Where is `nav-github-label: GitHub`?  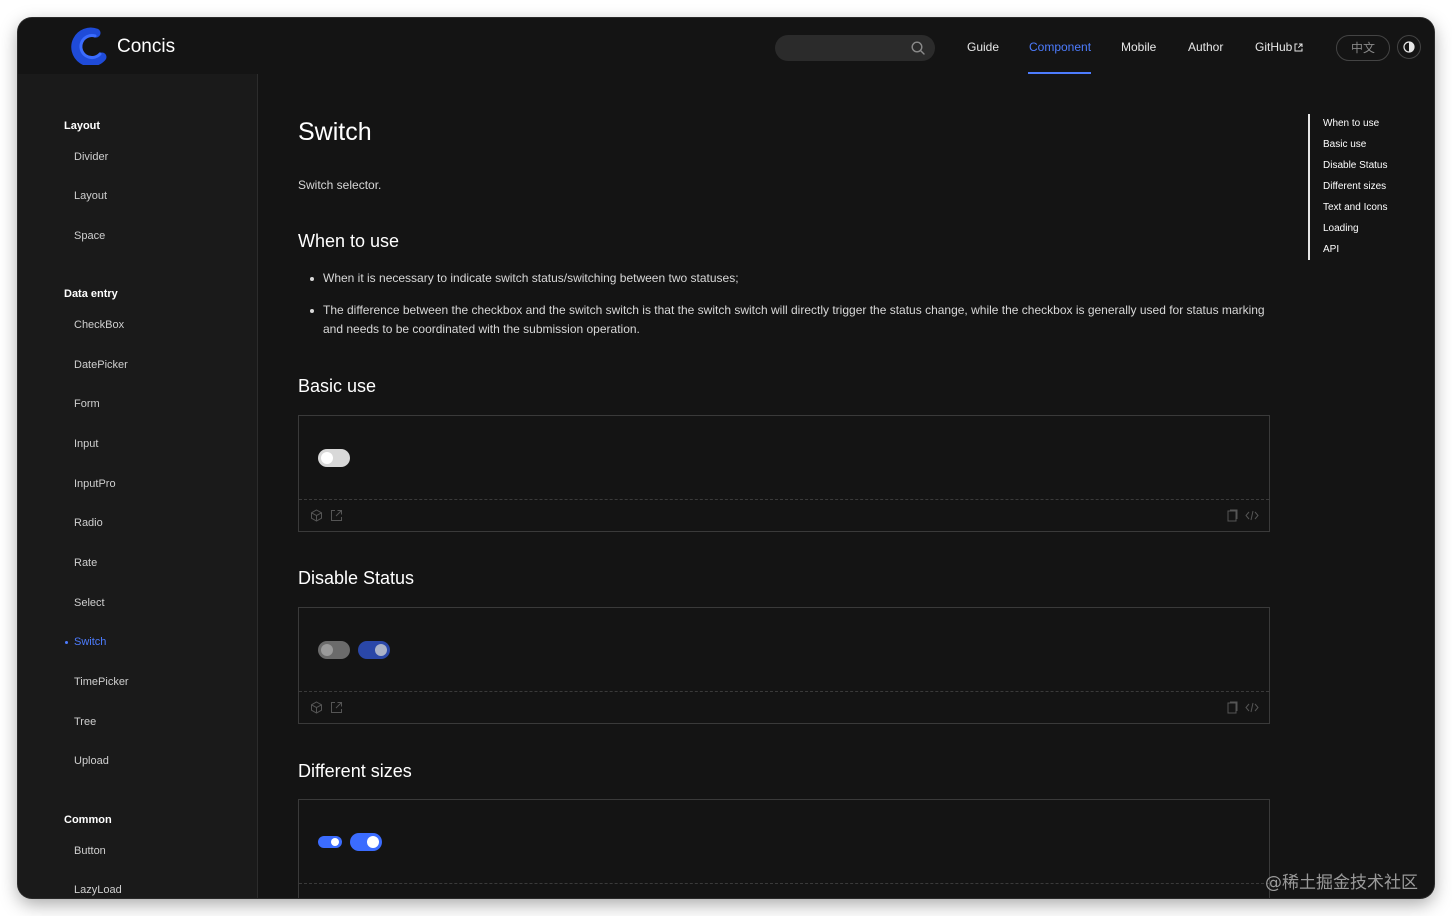
nav-github-label: GitHub is located at coordinates (1274, 47).